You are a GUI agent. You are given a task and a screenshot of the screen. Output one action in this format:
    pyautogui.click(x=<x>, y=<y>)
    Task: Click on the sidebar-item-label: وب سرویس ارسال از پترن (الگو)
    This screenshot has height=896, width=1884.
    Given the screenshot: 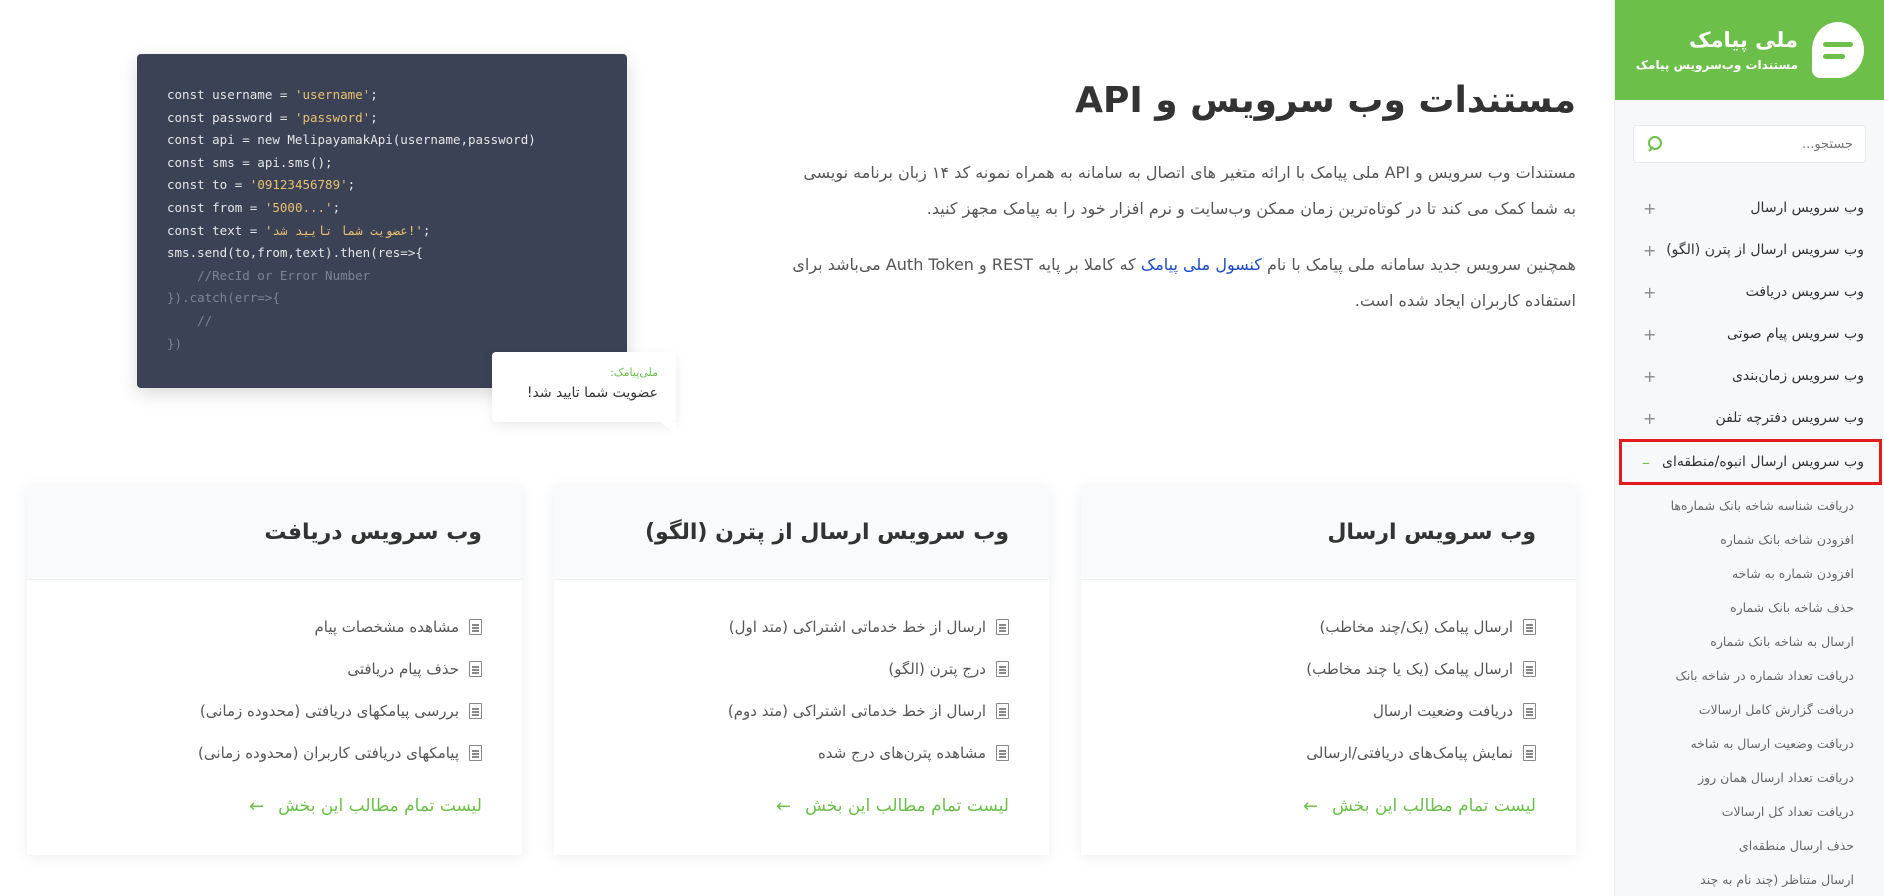 What is the action you would take?
    pyautogui.click(x=1765, y=250)
    